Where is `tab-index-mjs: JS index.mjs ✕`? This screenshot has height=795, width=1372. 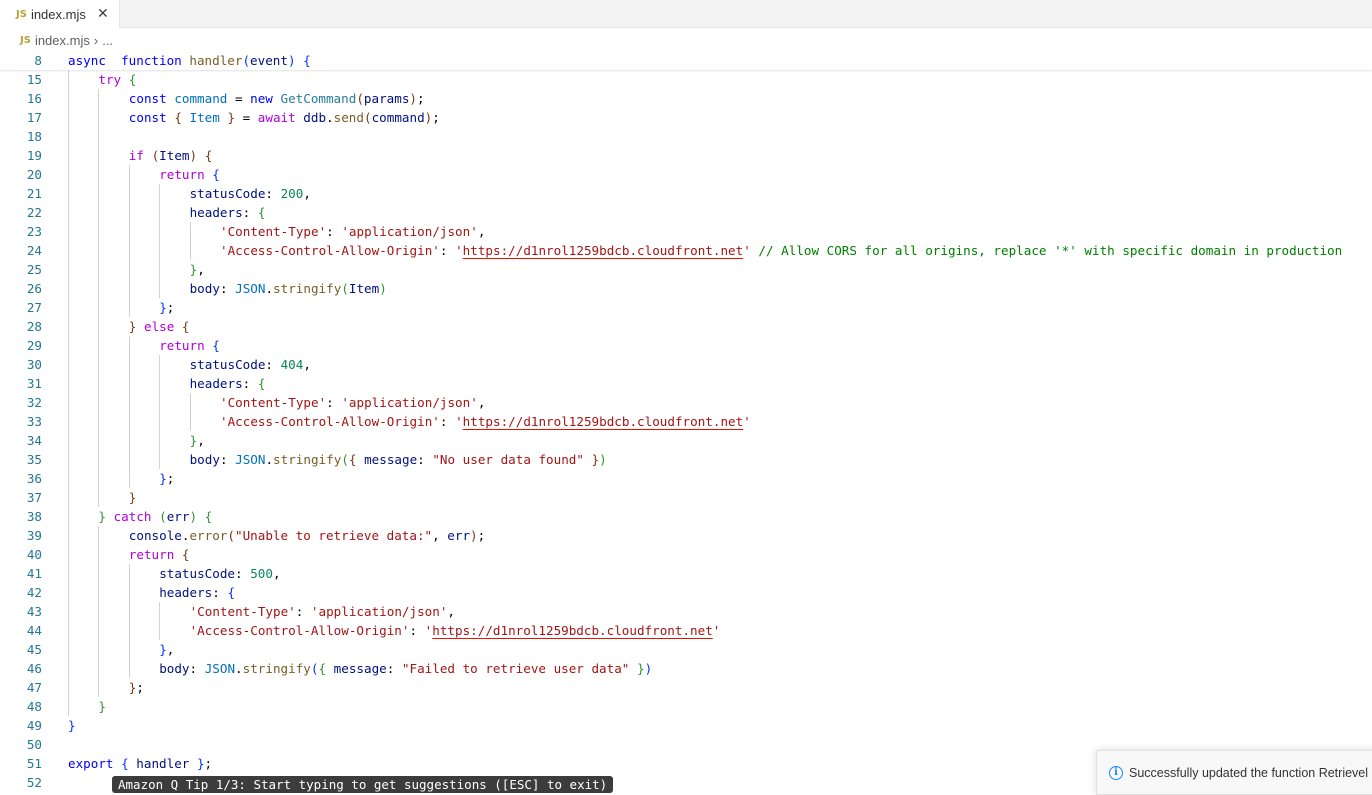 tab-index-mjs: JS index.mjs ✕ is located at coordinates (60, 14).